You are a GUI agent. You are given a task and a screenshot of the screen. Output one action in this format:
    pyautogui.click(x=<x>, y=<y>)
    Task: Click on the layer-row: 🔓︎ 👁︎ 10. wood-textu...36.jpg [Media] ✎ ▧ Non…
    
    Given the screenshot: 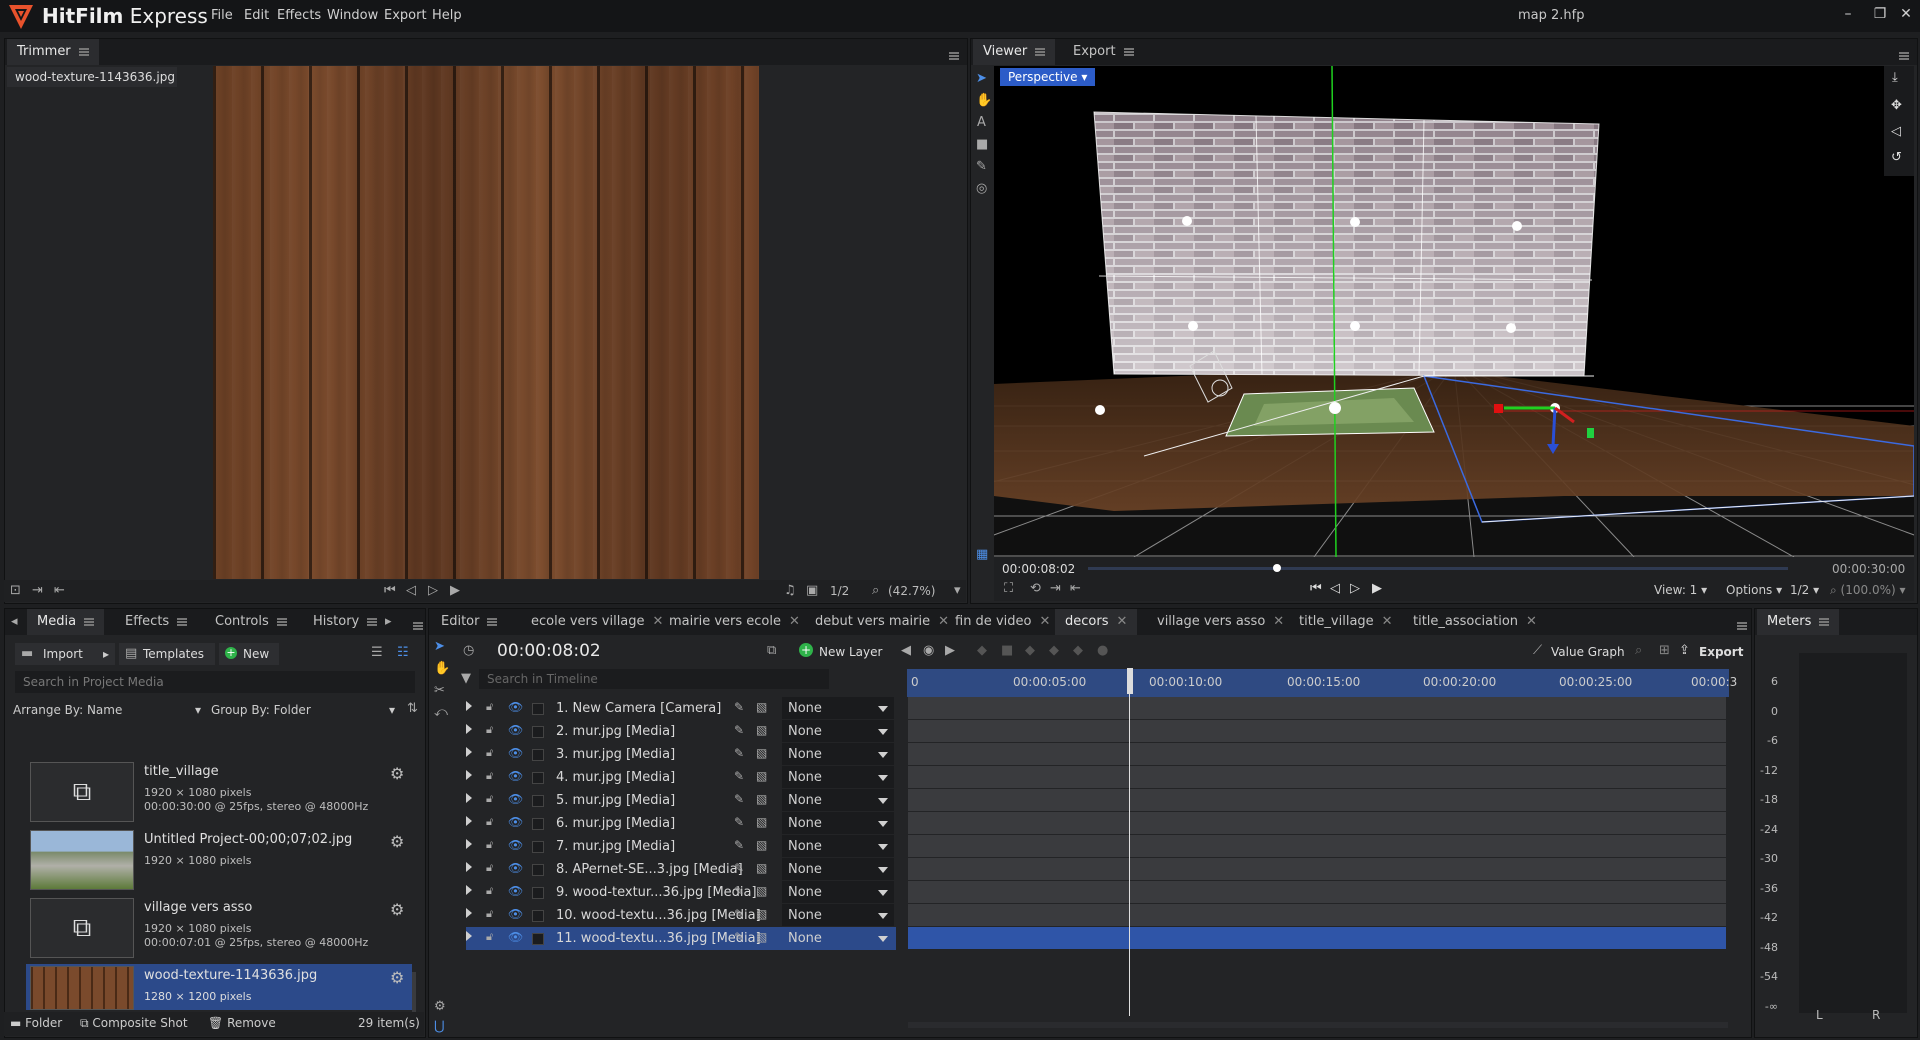 What is the action you would take?
    pyautogui.click(x=681, y=915)
    